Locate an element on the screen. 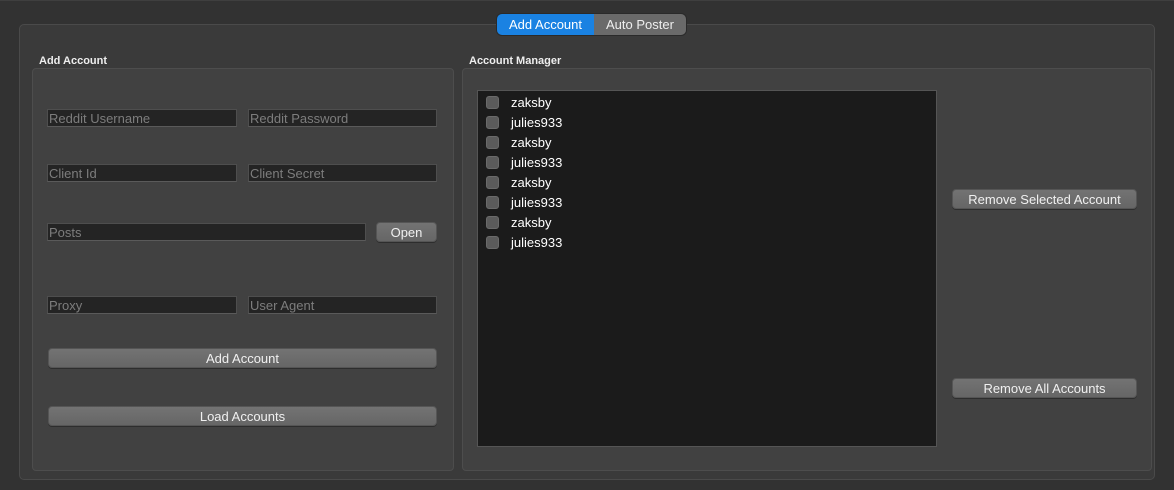  user-agent-field is located at coordinates (342, 305).